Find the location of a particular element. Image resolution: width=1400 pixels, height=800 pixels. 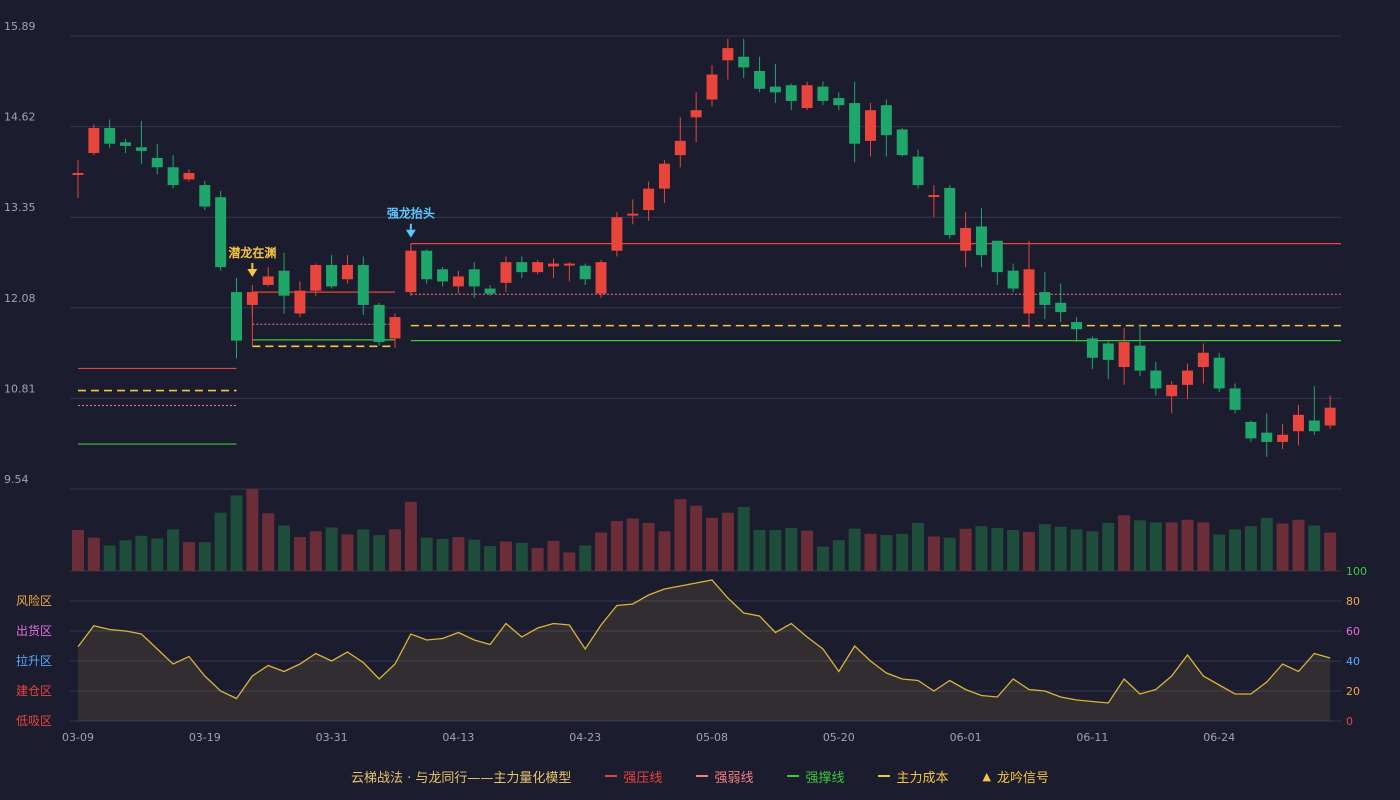

legend-item-support: 强撑线 is located at coordinates (815, 776).